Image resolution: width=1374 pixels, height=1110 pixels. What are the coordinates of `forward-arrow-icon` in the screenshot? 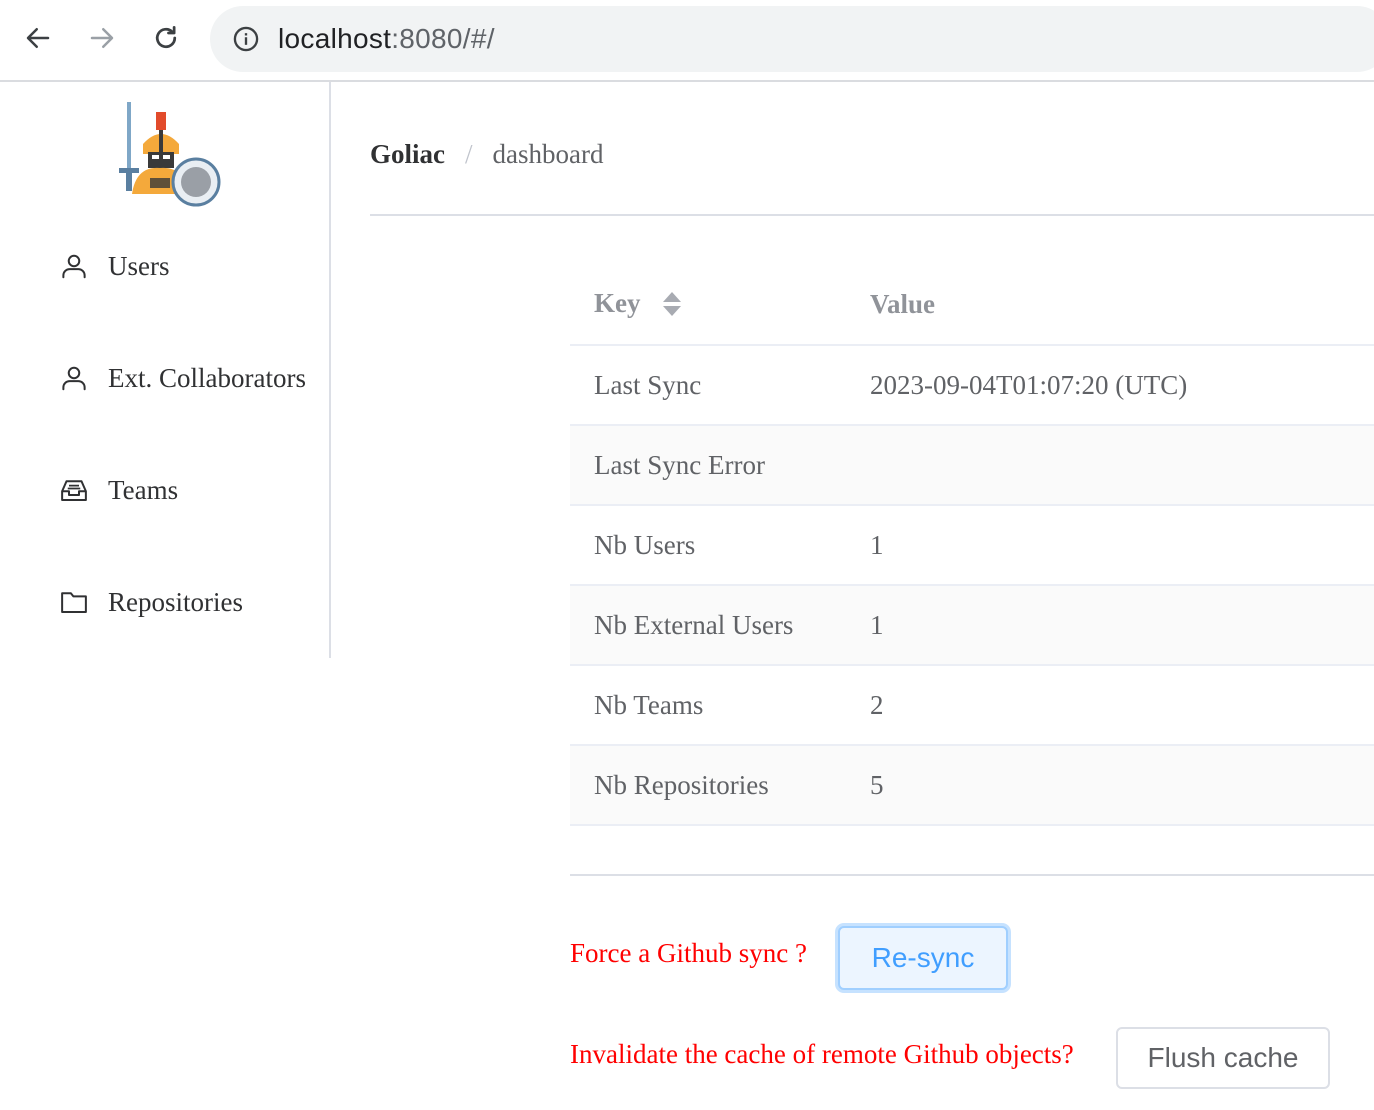 It's located at (102, 38).